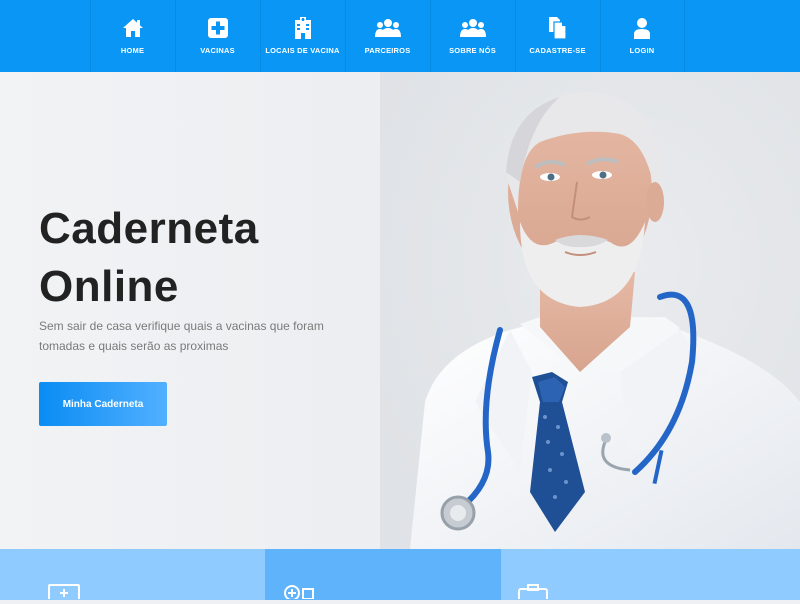 The height and width of the screenshot is (604, 800). What do you see at coordinates (472, 50) in the screenshot?
I see `nav-item-label: SOBRE NÓS` at bounding box center [472, 50].